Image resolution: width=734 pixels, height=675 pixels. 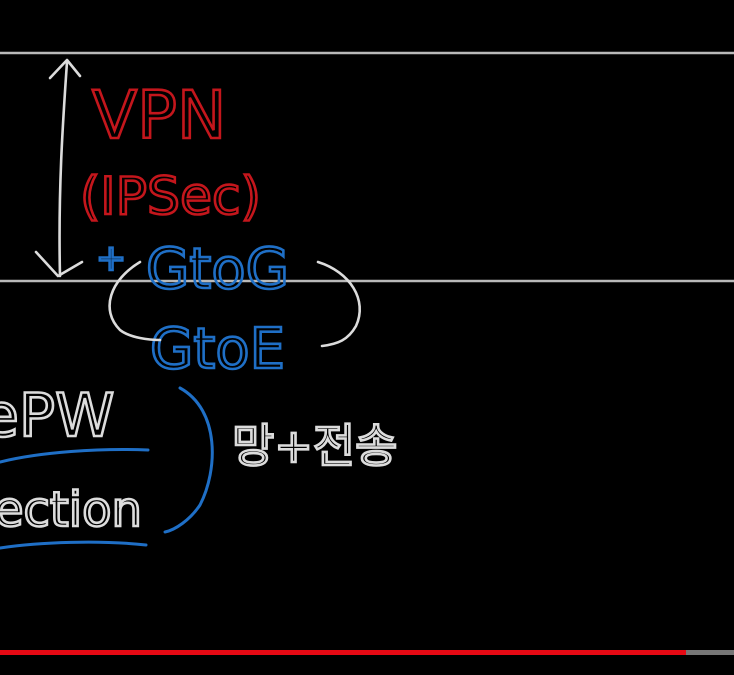 What do you see at coordinates (57, 416) in the screenshot?
I see `pw-partial-label: ePW` at bounding box center [57, 416].